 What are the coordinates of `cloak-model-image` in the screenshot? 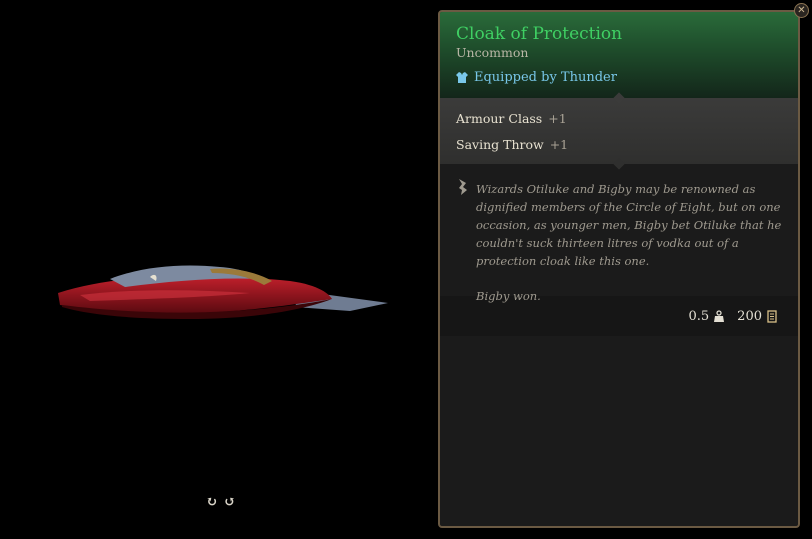 It's located at (223, 292).